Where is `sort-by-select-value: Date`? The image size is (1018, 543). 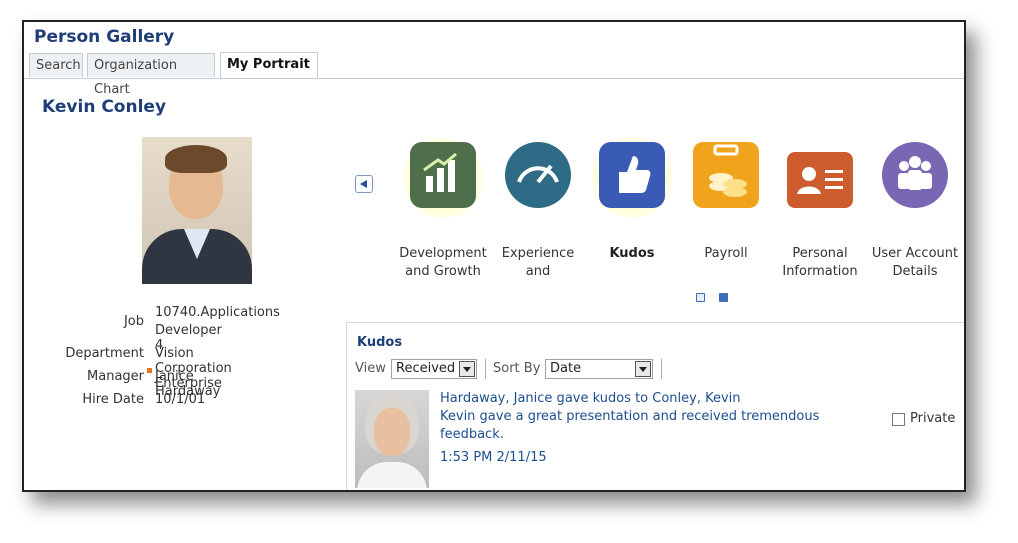 sort-by-select-value: Date is located at coordinates (566, 368).